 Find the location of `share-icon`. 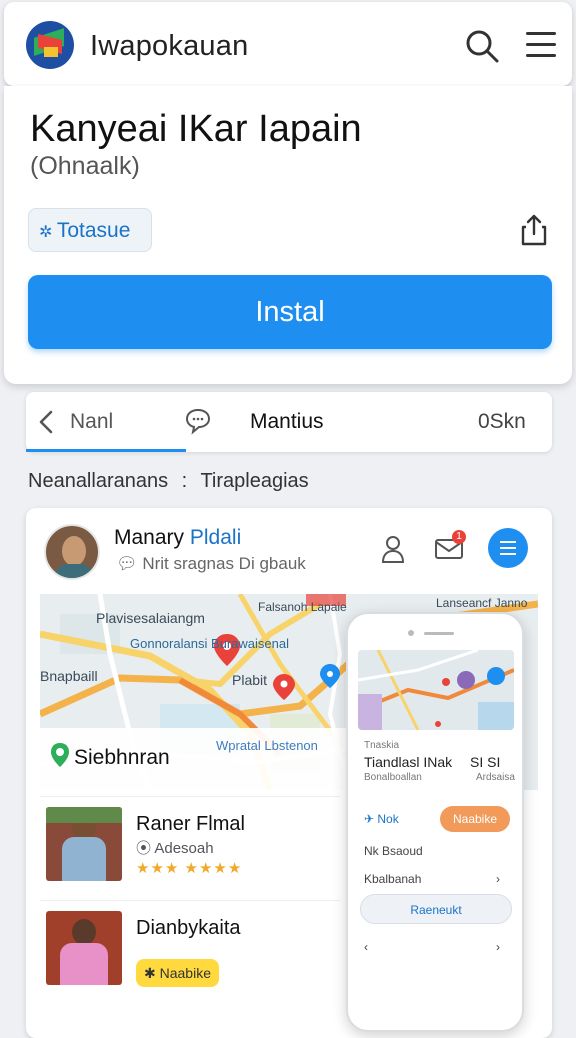

share-icon is located at coordinates (534, 230).